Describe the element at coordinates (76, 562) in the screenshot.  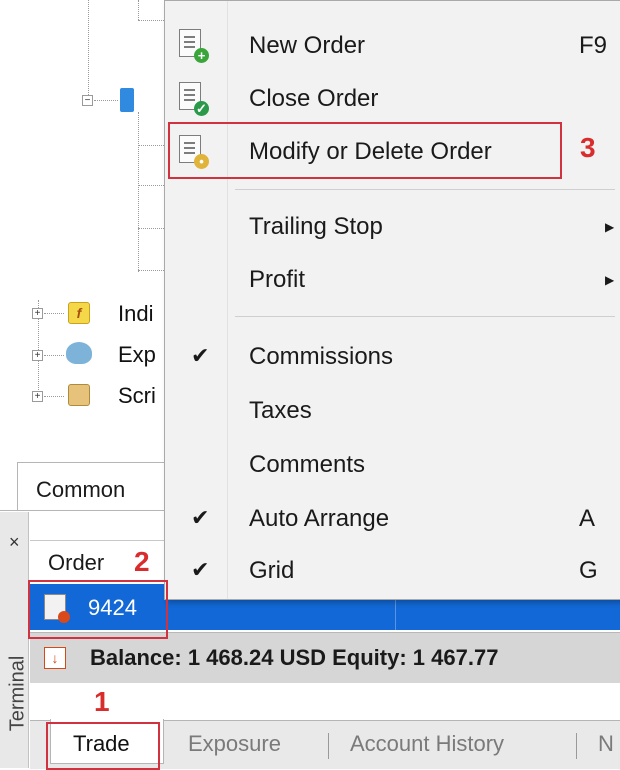
I see `order-column-label: Order` at that location.